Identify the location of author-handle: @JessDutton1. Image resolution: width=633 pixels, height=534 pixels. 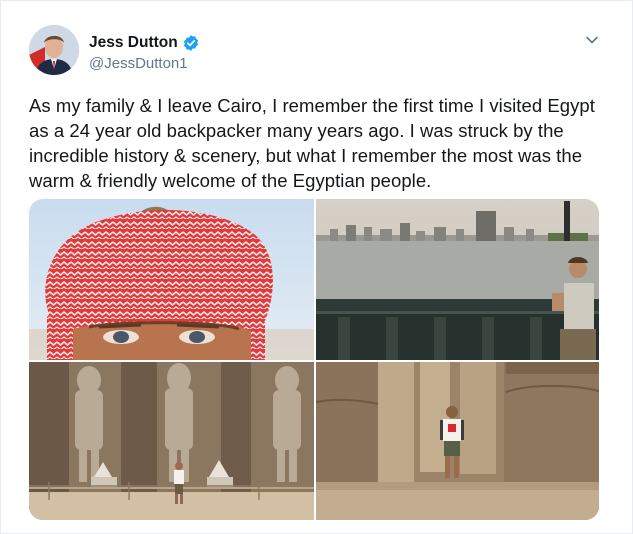
(144, 63).